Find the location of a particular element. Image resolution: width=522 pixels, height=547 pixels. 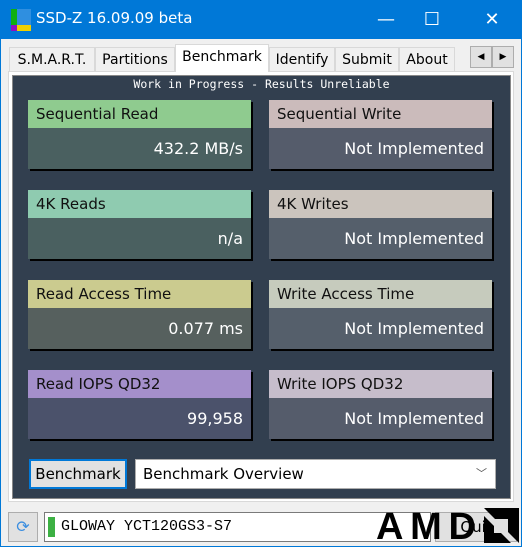

tab-smart: S.M.A.R.T. is located at coordinates (52, 59).